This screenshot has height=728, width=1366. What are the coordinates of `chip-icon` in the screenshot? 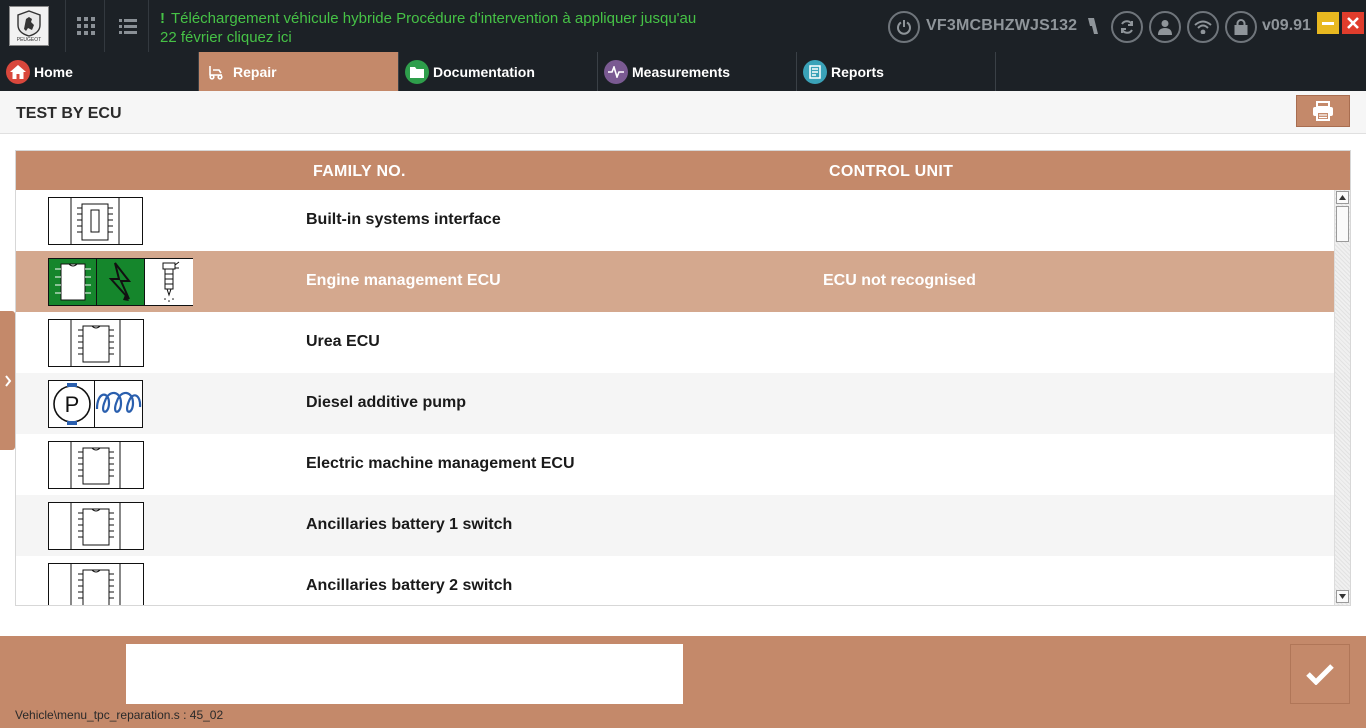 It's located at (73, 282).